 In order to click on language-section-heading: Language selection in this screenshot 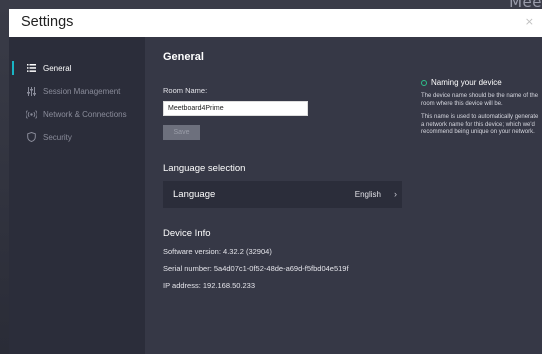, I will do `click(204, 168)`.